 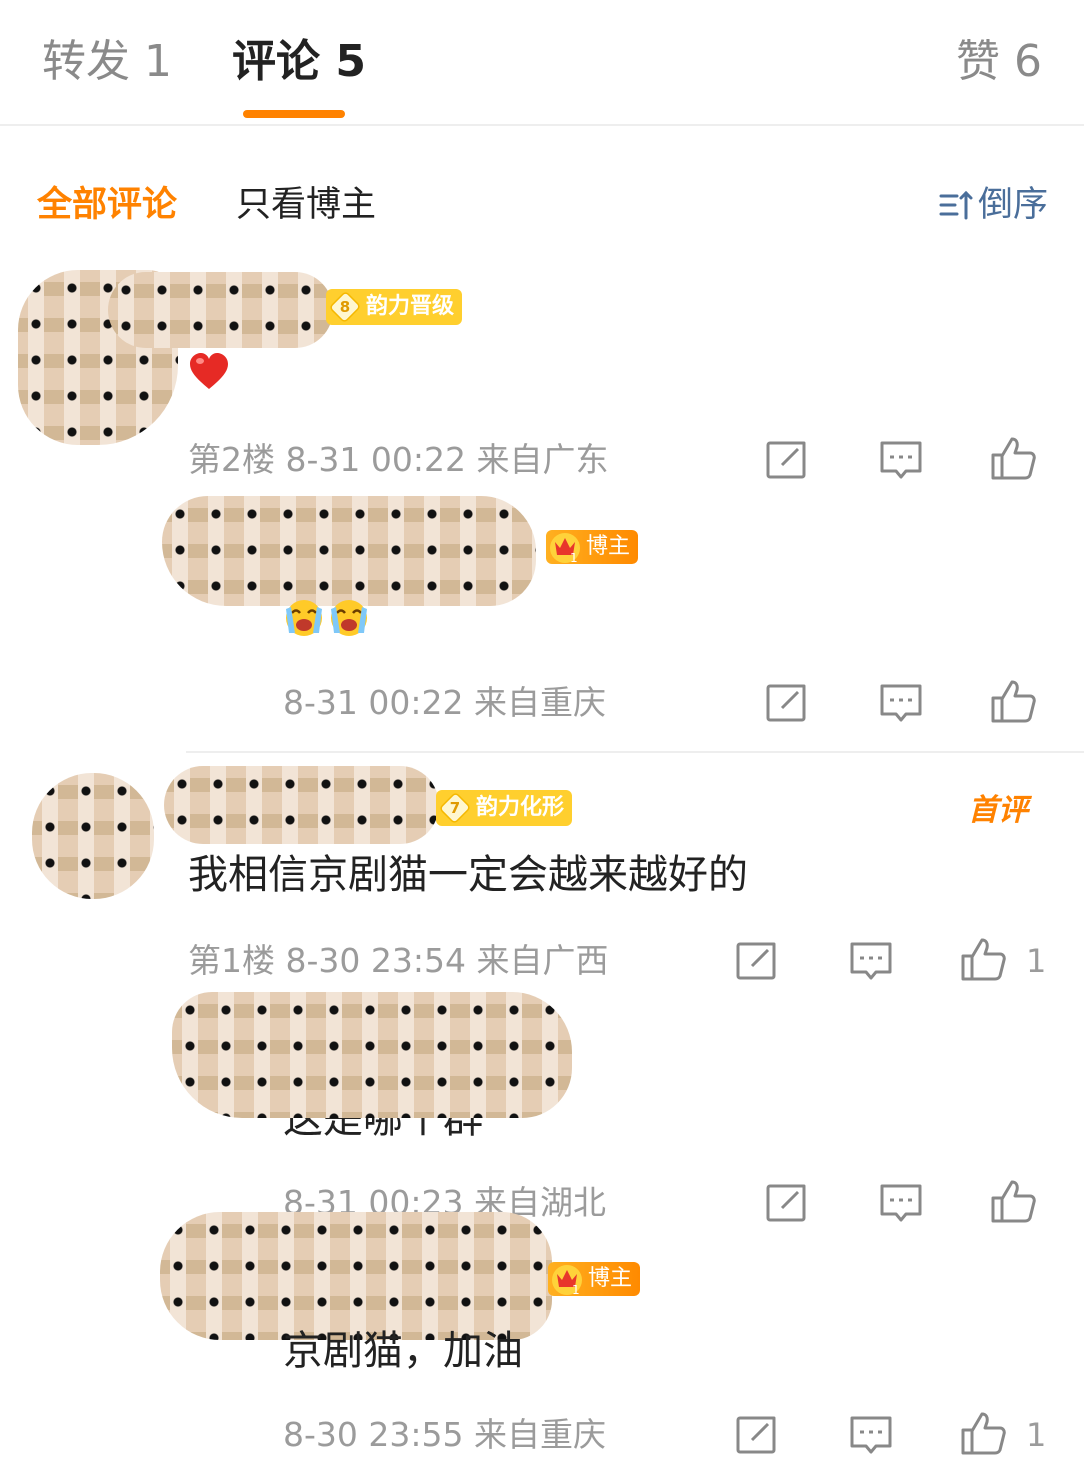 What do you see at coordinates (635, 752) in the screenshot?
I see `comment-divider` at bounding box center [635, 752].